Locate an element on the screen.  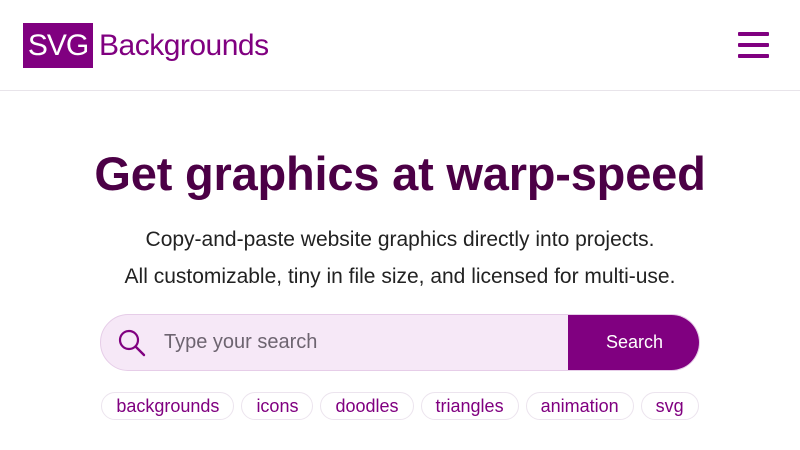
tag-svg: svg is located at coordinates (669, 406).